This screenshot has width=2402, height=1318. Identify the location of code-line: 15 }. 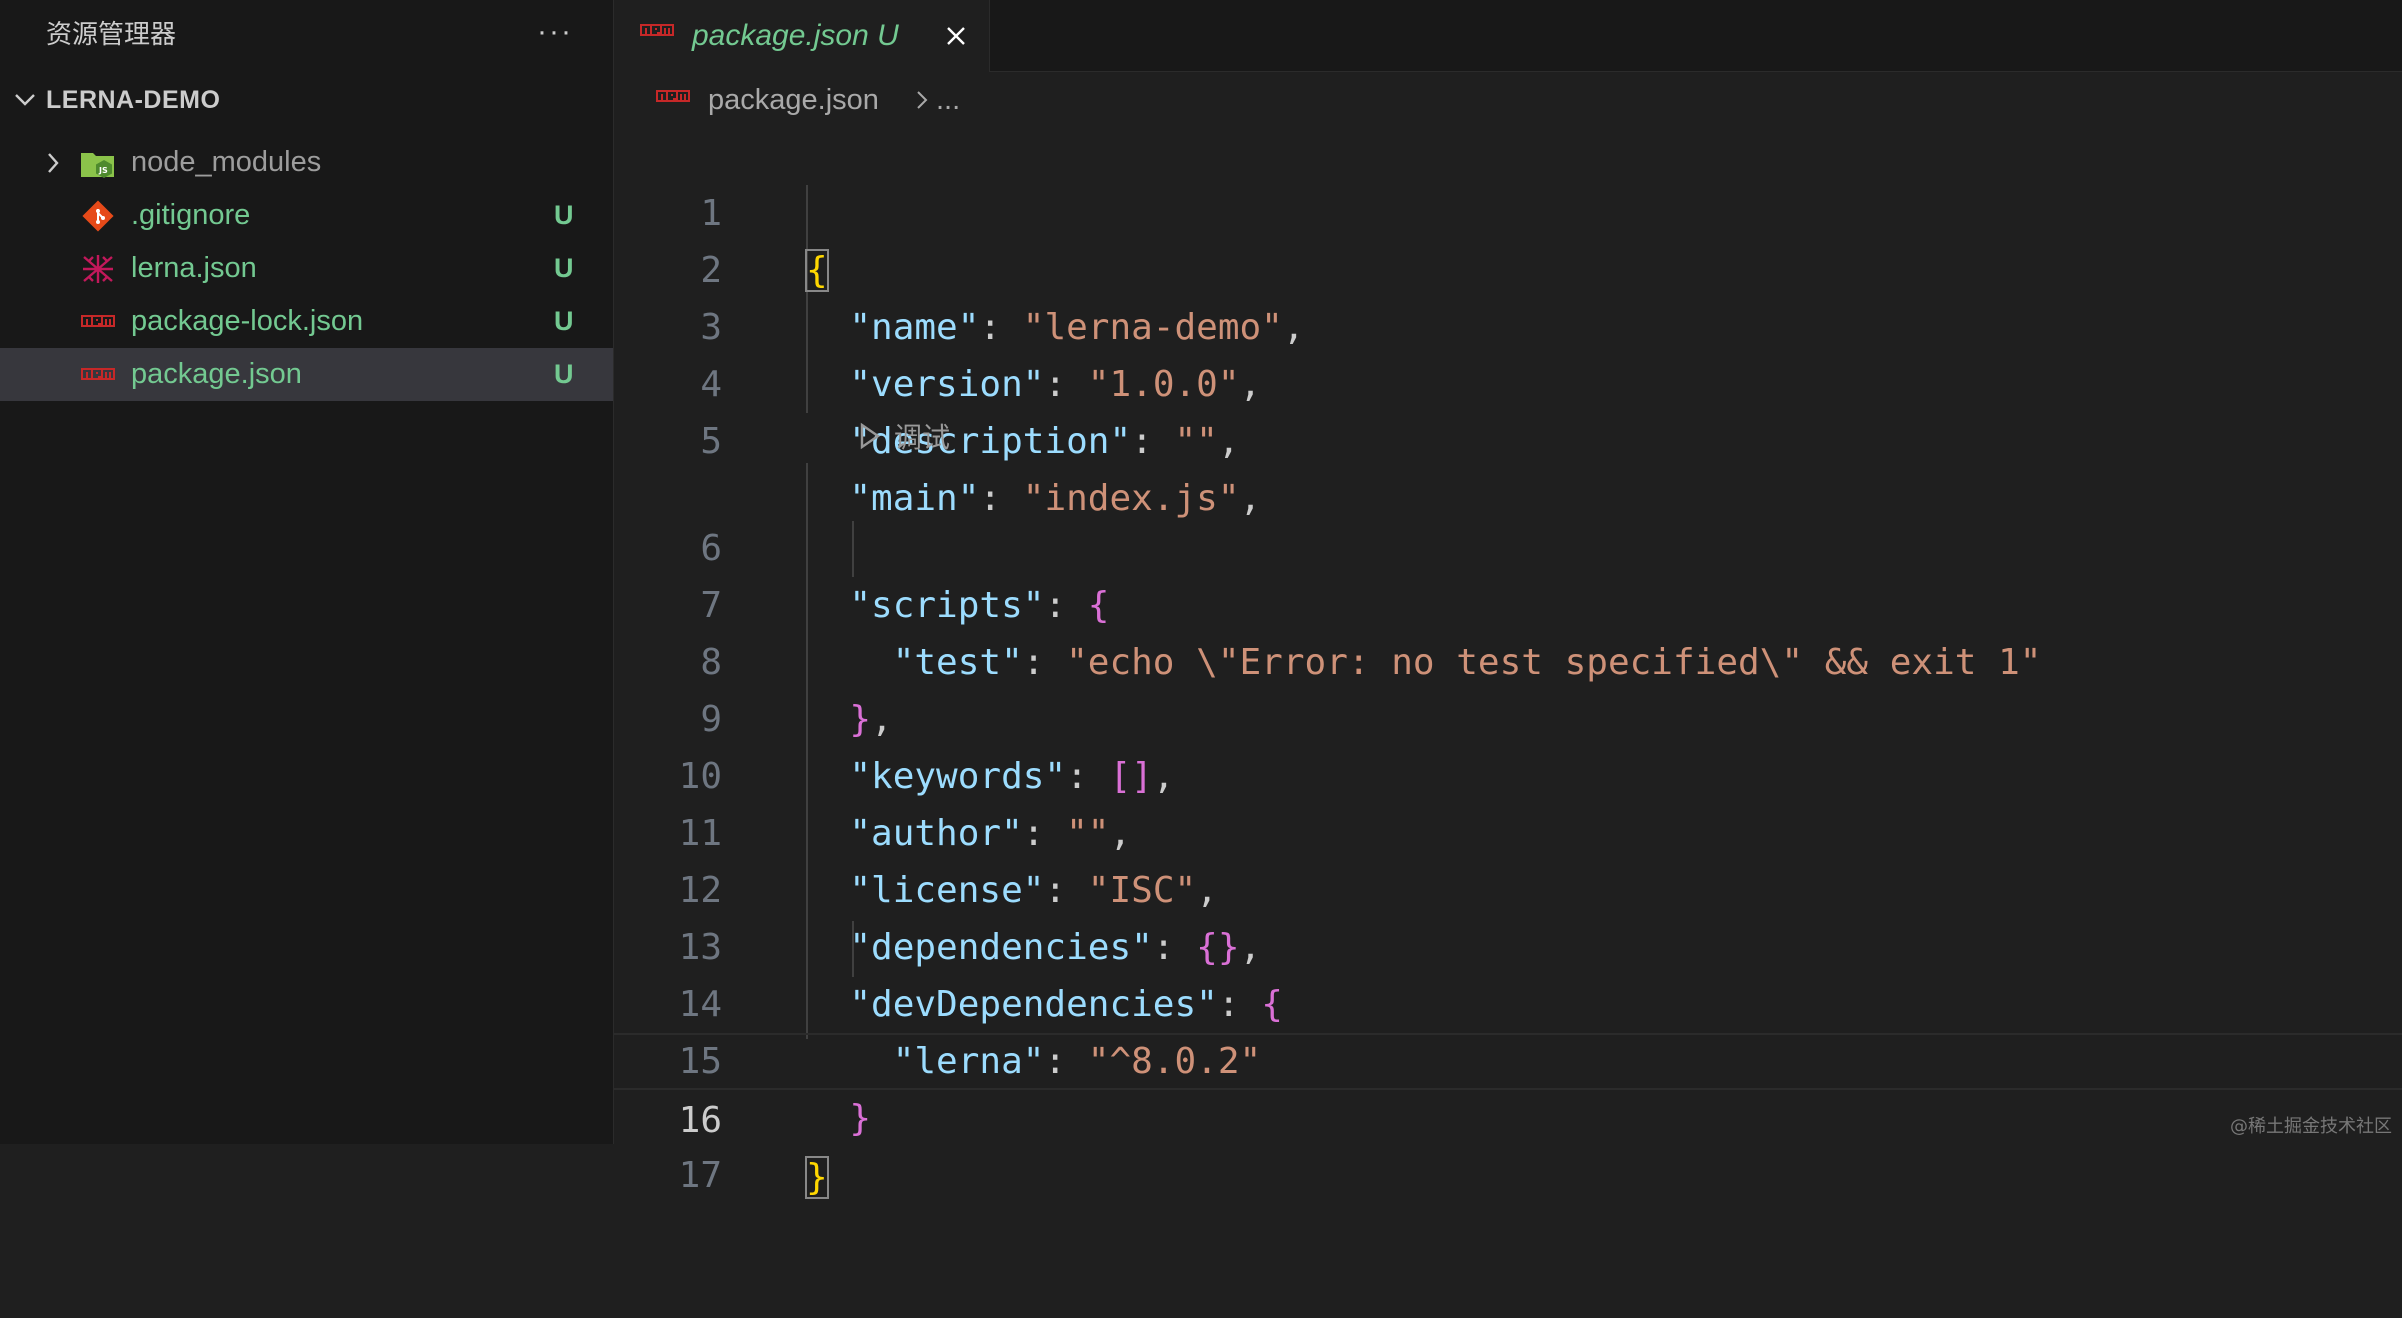
(1508, 1057).